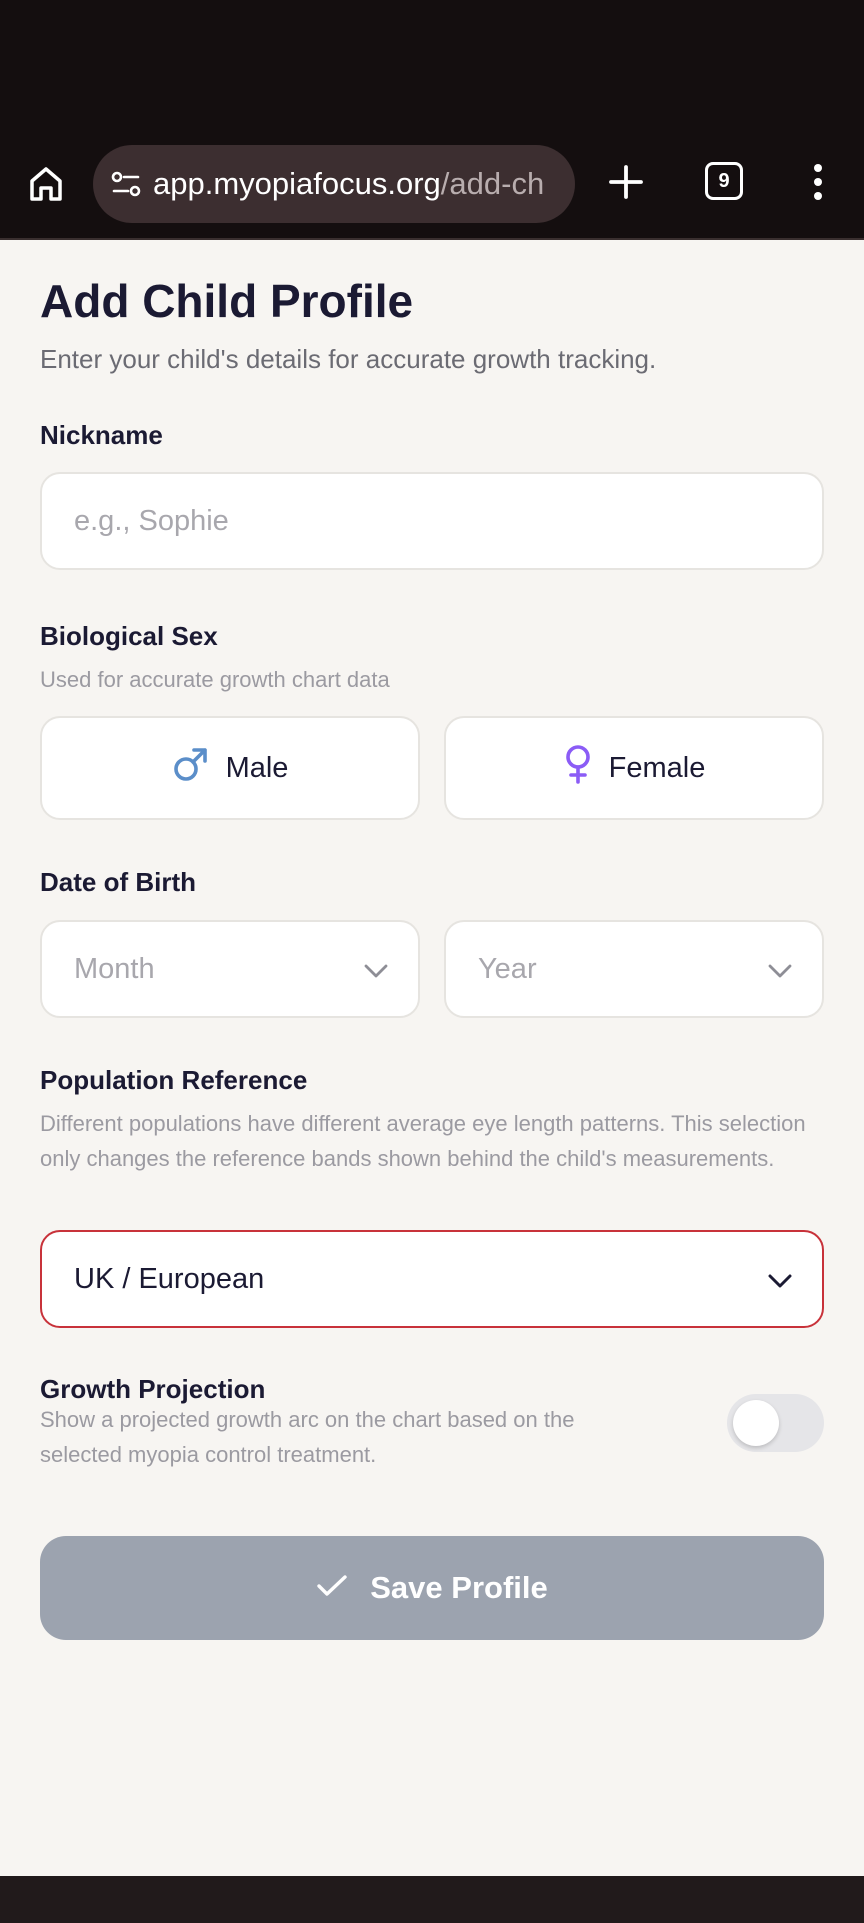 This screenshot has width=864, height=1923. What do you see at coordinates (46, 184) in the screenshot?
I see `home-icon` at bounding box center [46, 184].